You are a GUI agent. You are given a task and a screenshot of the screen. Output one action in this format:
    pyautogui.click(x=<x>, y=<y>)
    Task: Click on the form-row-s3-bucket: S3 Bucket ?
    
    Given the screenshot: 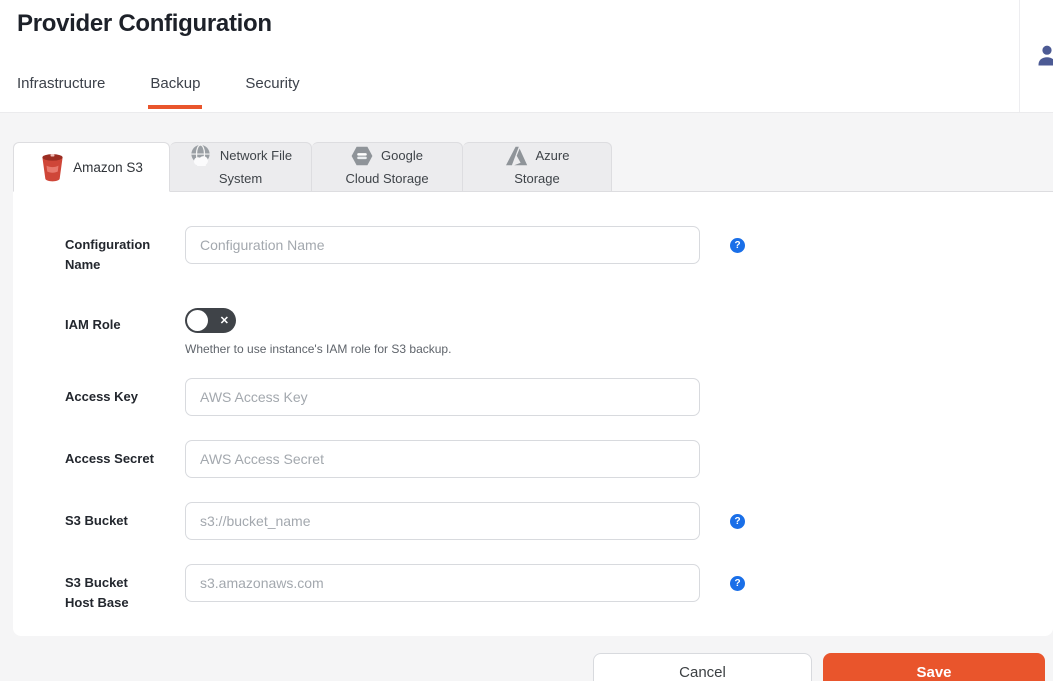 What is the action you would take?
    pyautogui.click(x=559, y=521)
    